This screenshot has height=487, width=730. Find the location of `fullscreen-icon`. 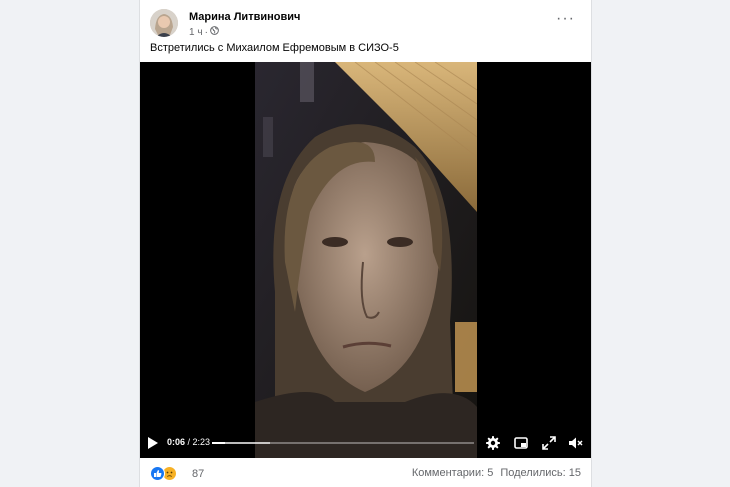

fullscreen-icon is located at coordinates (549, 443).